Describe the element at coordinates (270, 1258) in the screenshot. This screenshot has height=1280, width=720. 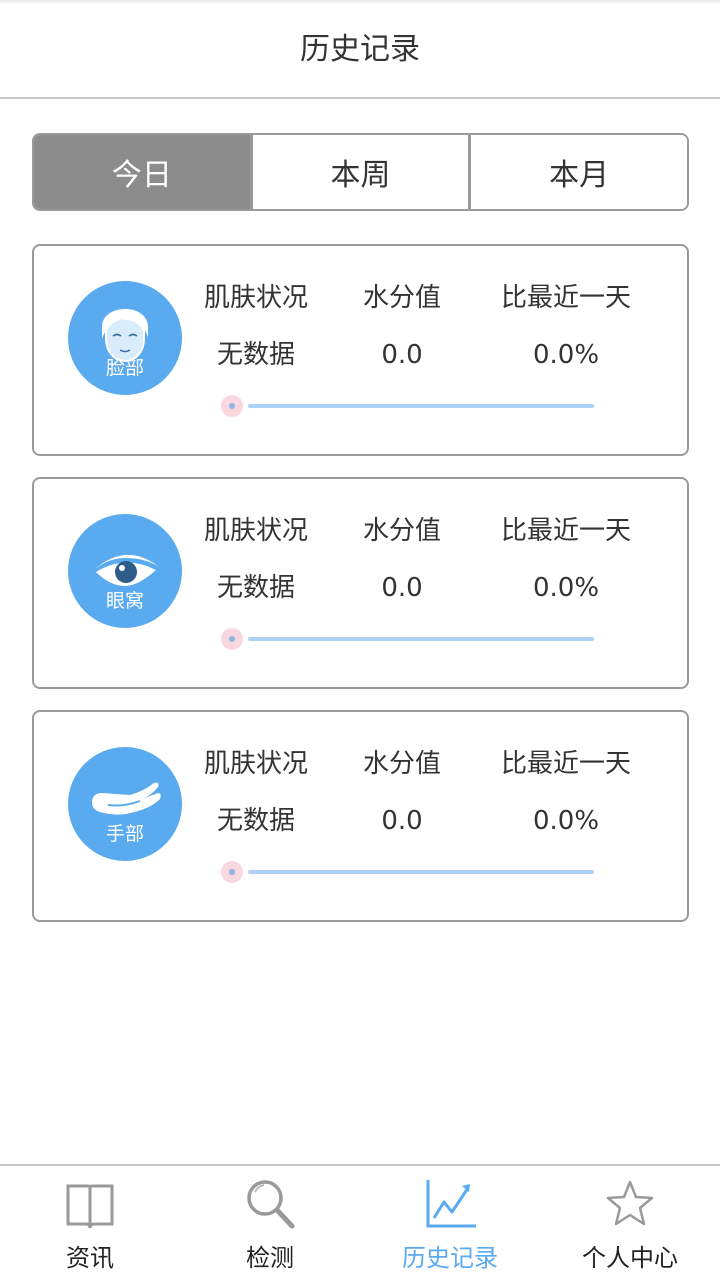
I see `tab-detect-label: 检测` at that location.